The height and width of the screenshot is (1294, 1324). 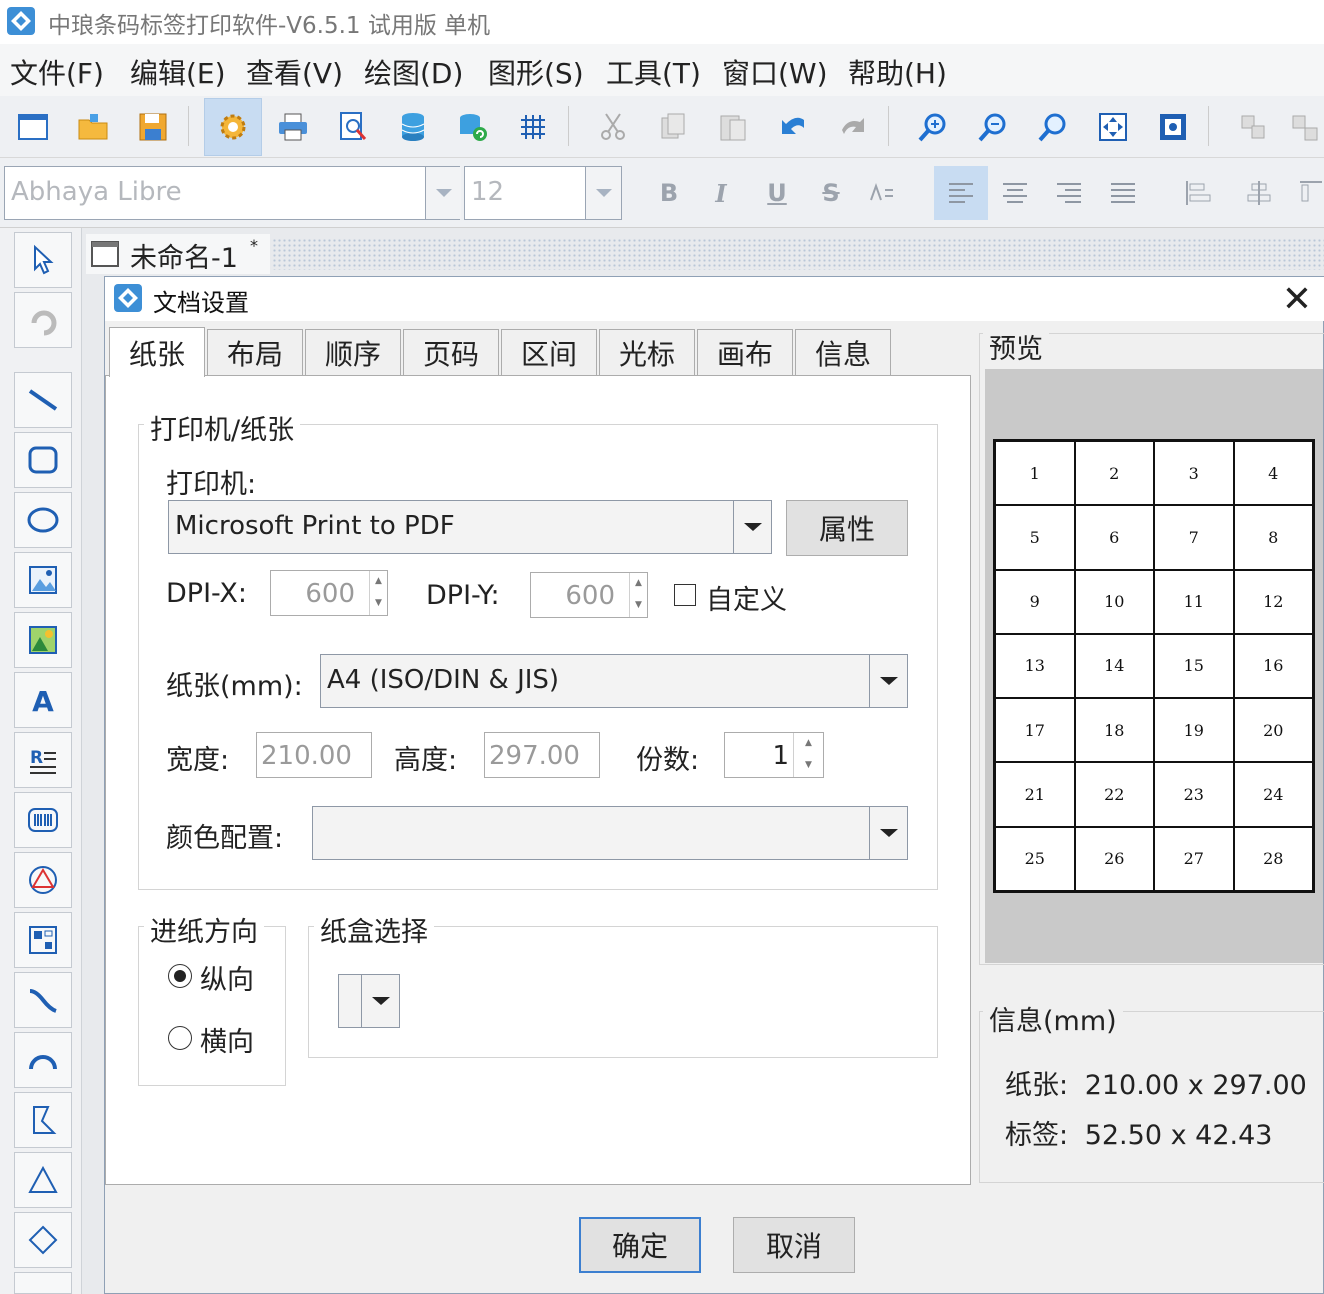 What do you see at coordinates (774, 755) in the screenshot?
I see `copies-input: 1 ▲ ▼` at bounding box center [774, 755].